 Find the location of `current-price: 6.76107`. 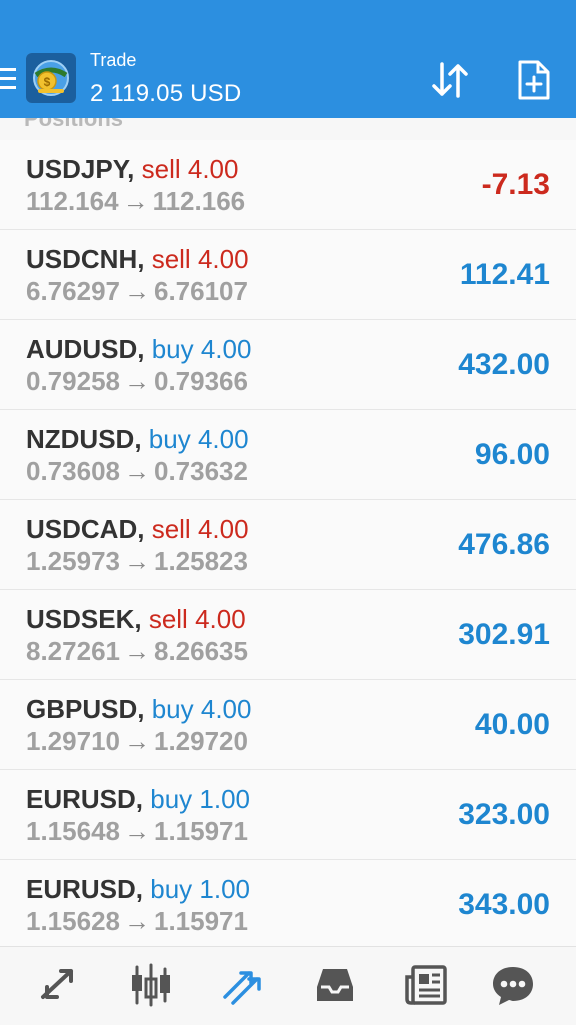

current-price: 6.76107 is located at coordinates (200, 291).